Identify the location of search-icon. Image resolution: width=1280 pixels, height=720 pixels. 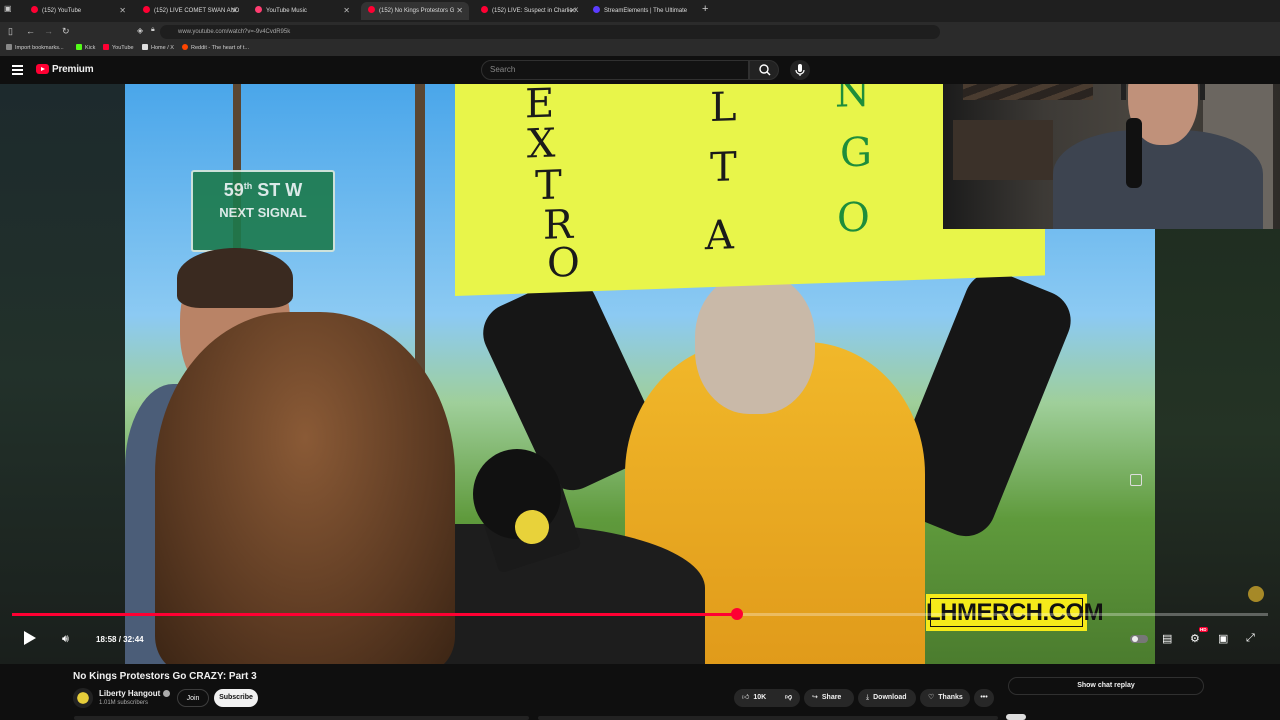
(765, 70).